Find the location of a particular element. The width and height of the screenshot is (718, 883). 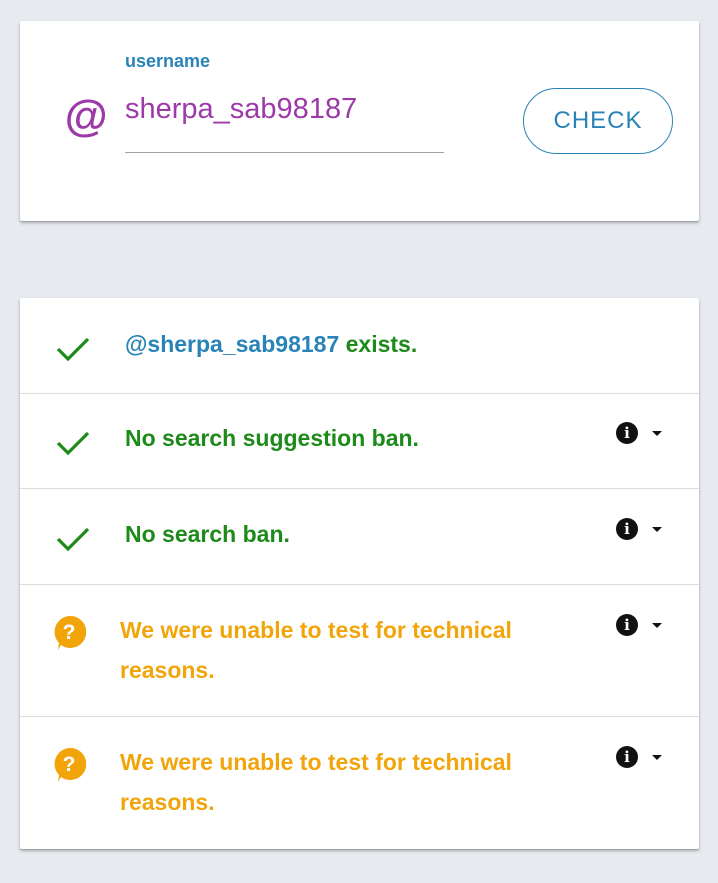

result-exists-text: exists. is located at coordinates (378, 344).